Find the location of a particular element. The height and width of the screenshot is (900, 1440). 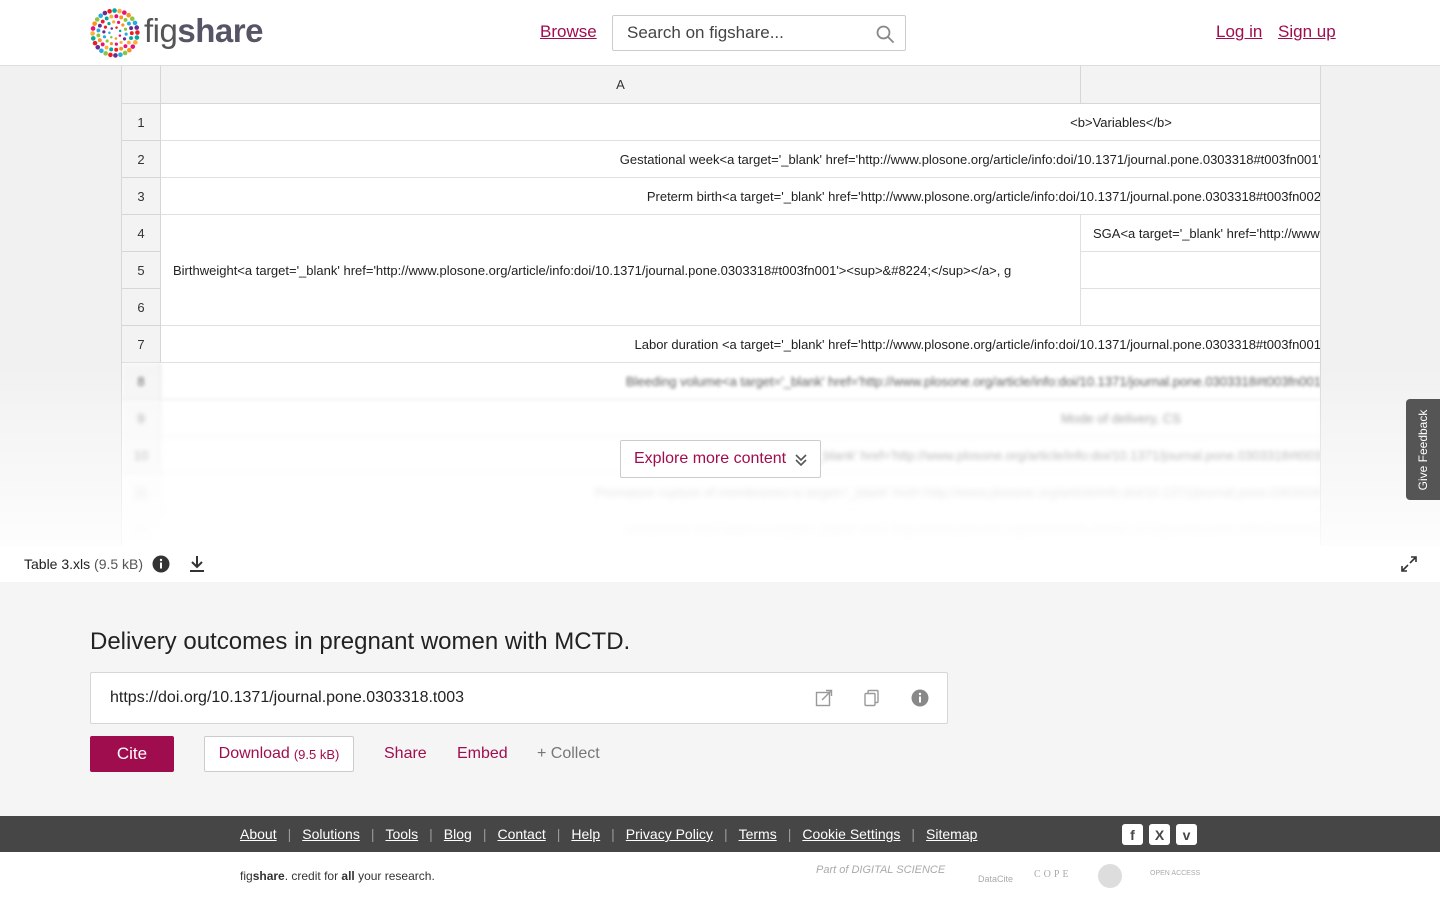

download-icon is located at coordinates (197, 564).